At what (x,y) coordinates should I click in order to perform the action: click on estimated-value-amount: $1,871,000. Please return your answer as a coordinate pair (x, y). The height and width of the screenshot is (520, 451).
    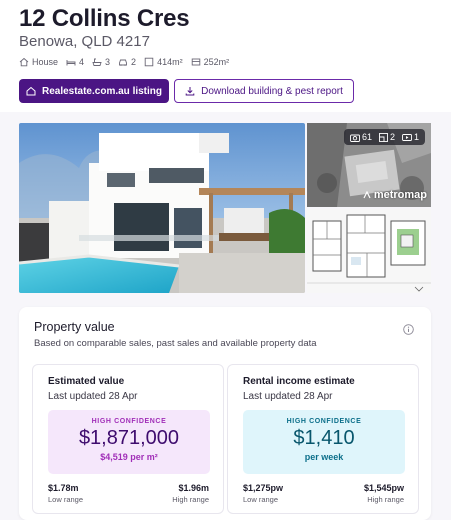
    Looking at the image, I should click on (129, 438).